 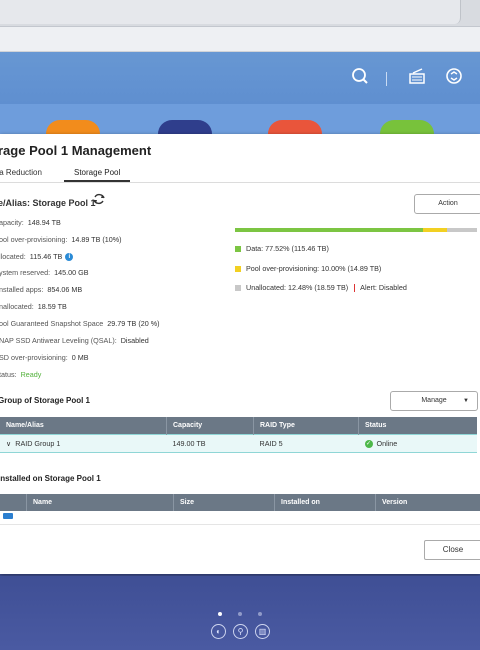 I want to click on pool-name-label: e/Alias: Storage Pool 1, so click(x=48, y=203).